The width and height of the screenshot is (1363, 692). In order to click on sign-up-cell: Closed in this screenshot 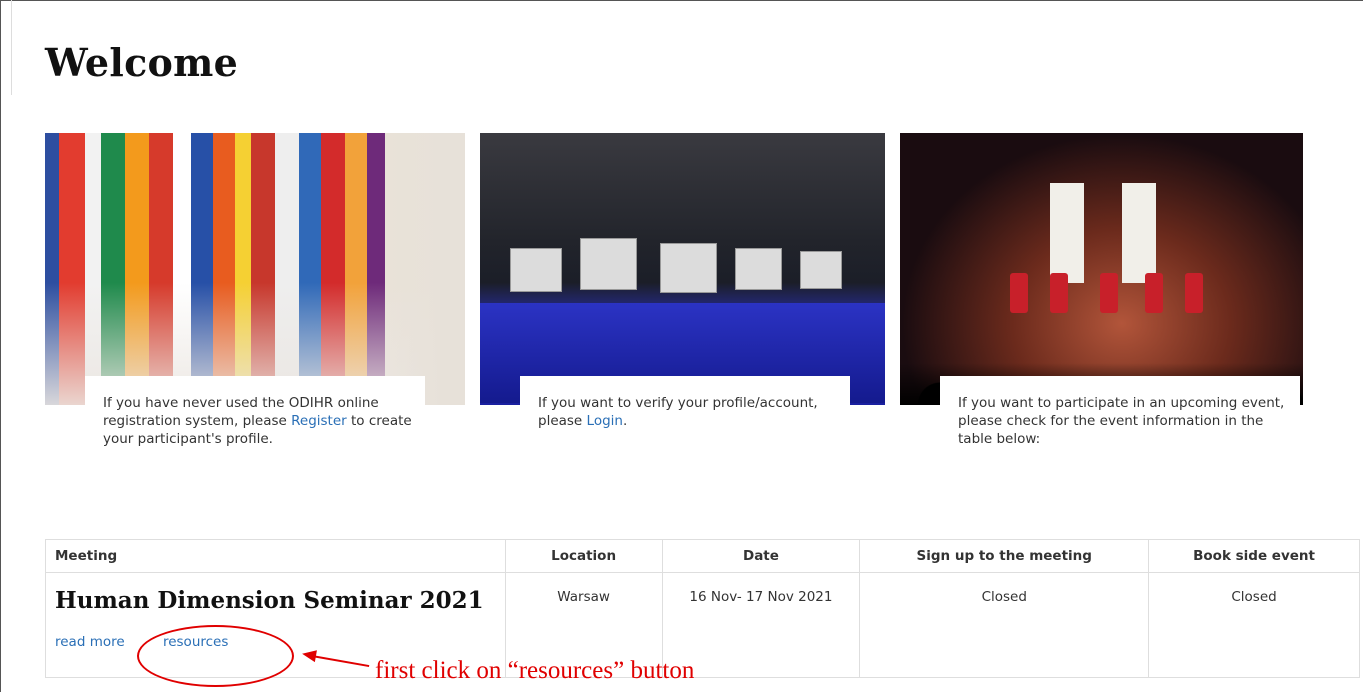, I will do `click(1004, 625)`.